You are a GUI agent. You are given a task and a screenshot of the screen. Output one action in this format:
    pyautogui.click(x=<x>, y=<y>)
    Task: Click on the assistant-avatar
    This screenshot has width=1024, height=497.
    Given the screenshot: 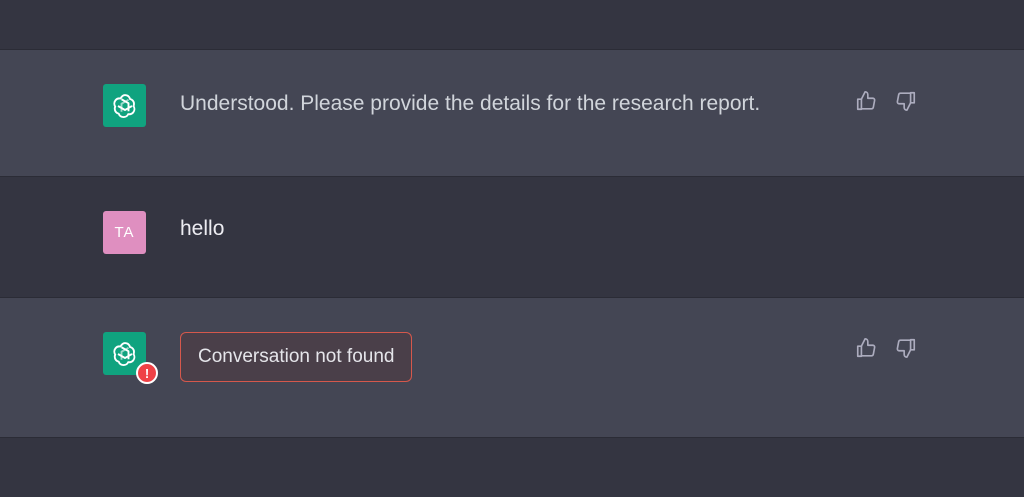 What is the action you would take?
    pyautogui.click(x=124, y=105)
    